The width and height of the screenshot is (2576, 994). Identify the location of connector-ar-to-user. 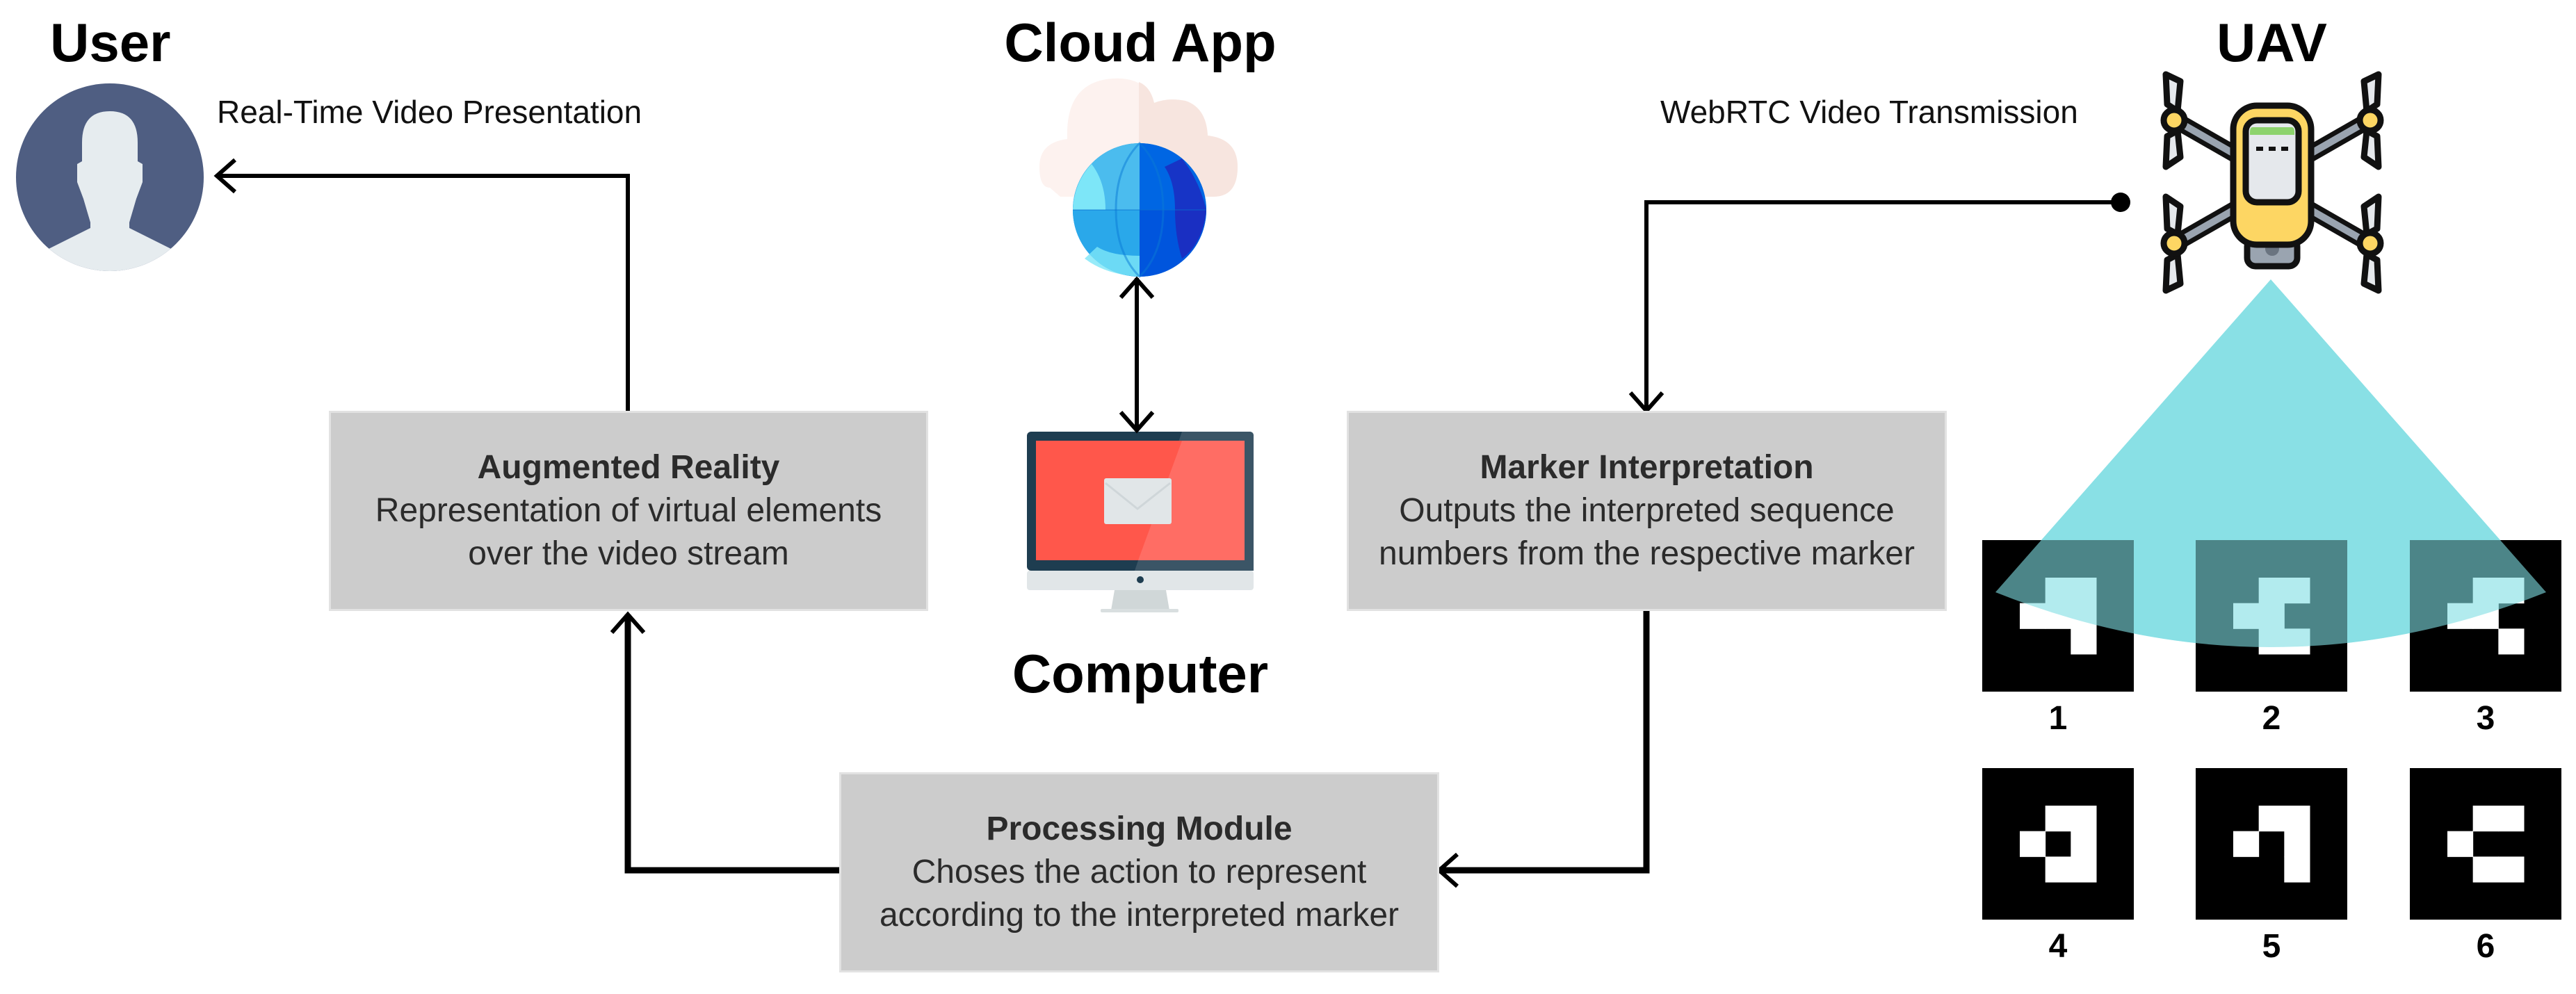
(423, 292).